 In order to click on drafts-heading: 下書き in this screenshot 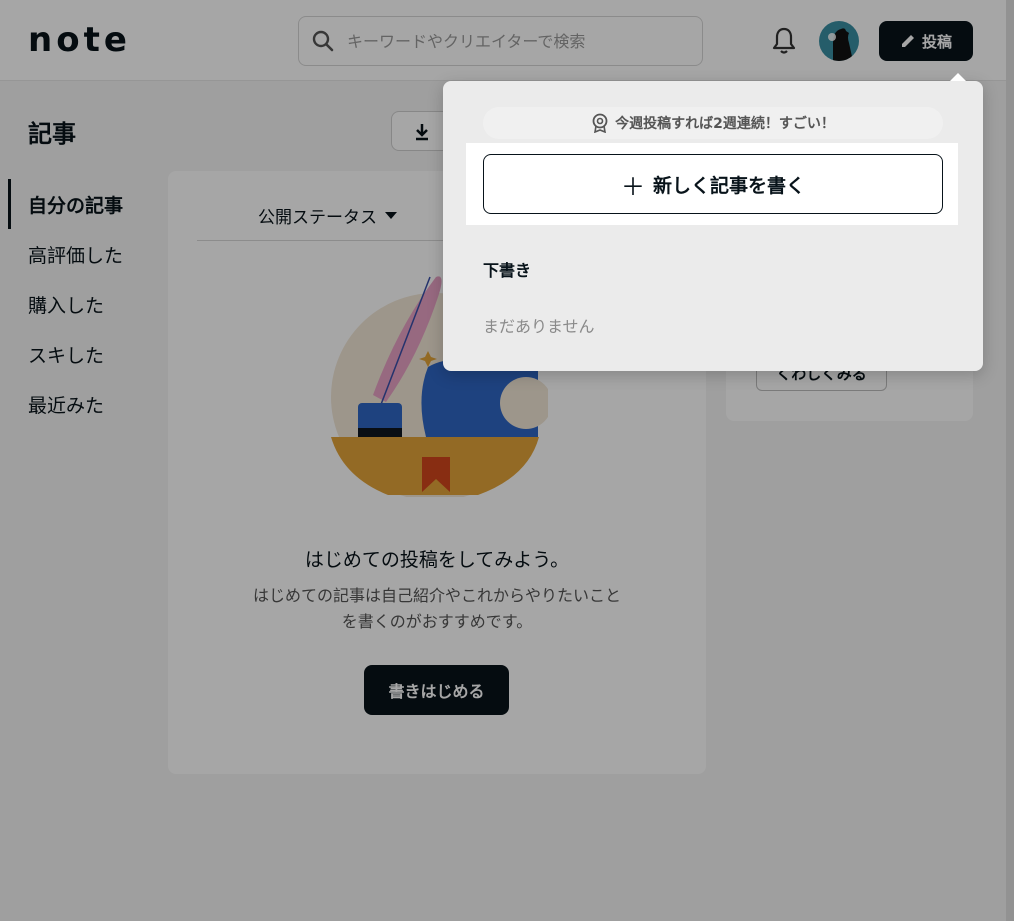, I will do `click(507, 270)`.